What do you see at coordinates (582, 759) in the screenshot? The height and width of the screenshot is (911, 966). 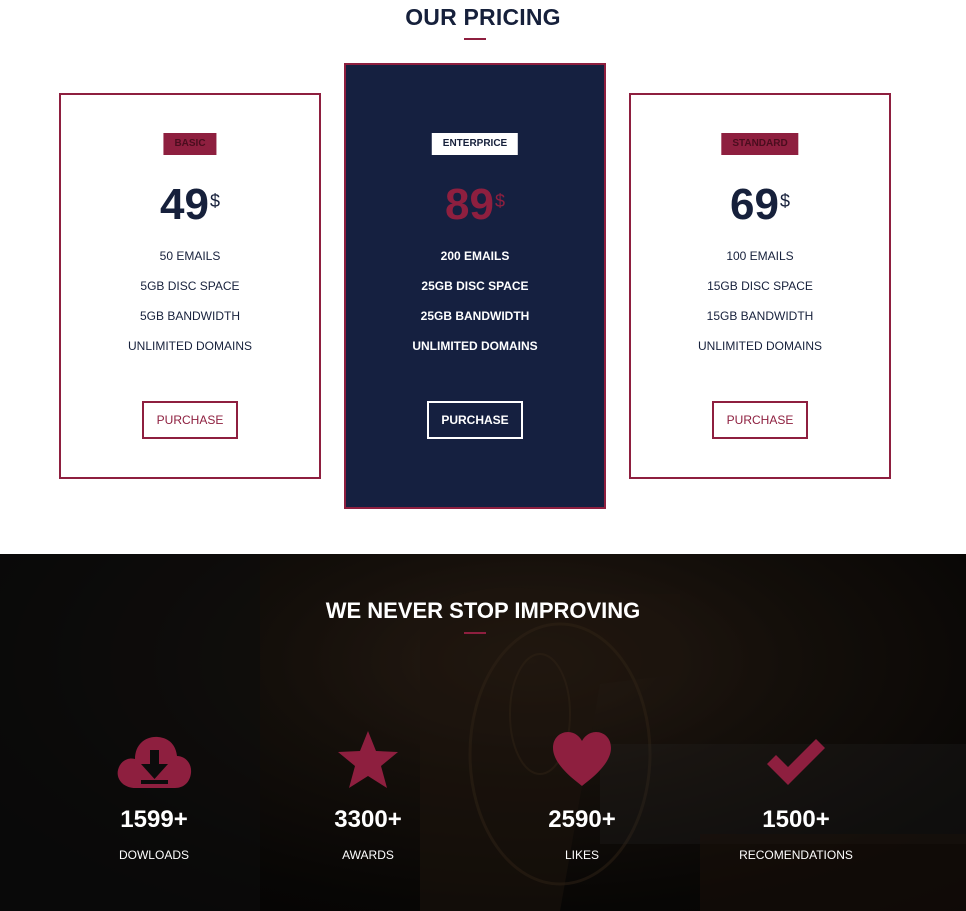 I see `heart-icon` at bounding box center [582, 759].